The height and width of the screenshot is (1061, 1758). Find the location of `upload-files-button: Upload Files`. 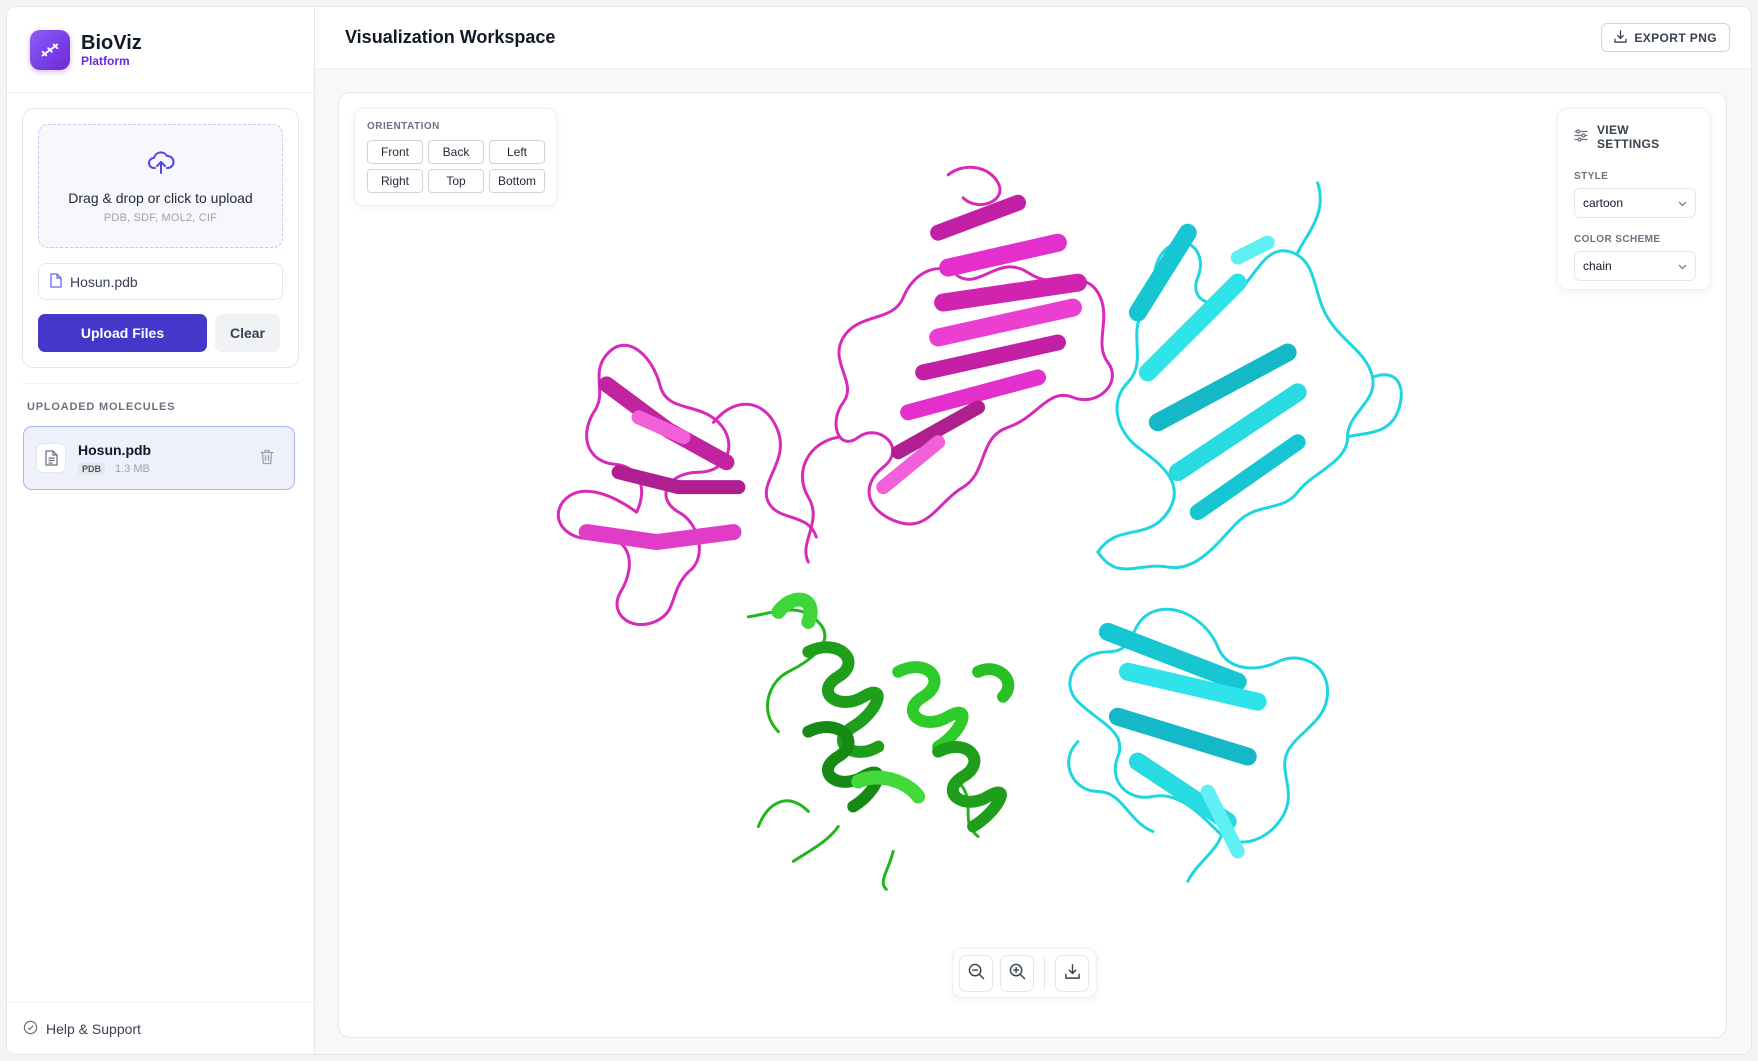

upload-files-button: Upload Files is located at coordinates (122, 333).